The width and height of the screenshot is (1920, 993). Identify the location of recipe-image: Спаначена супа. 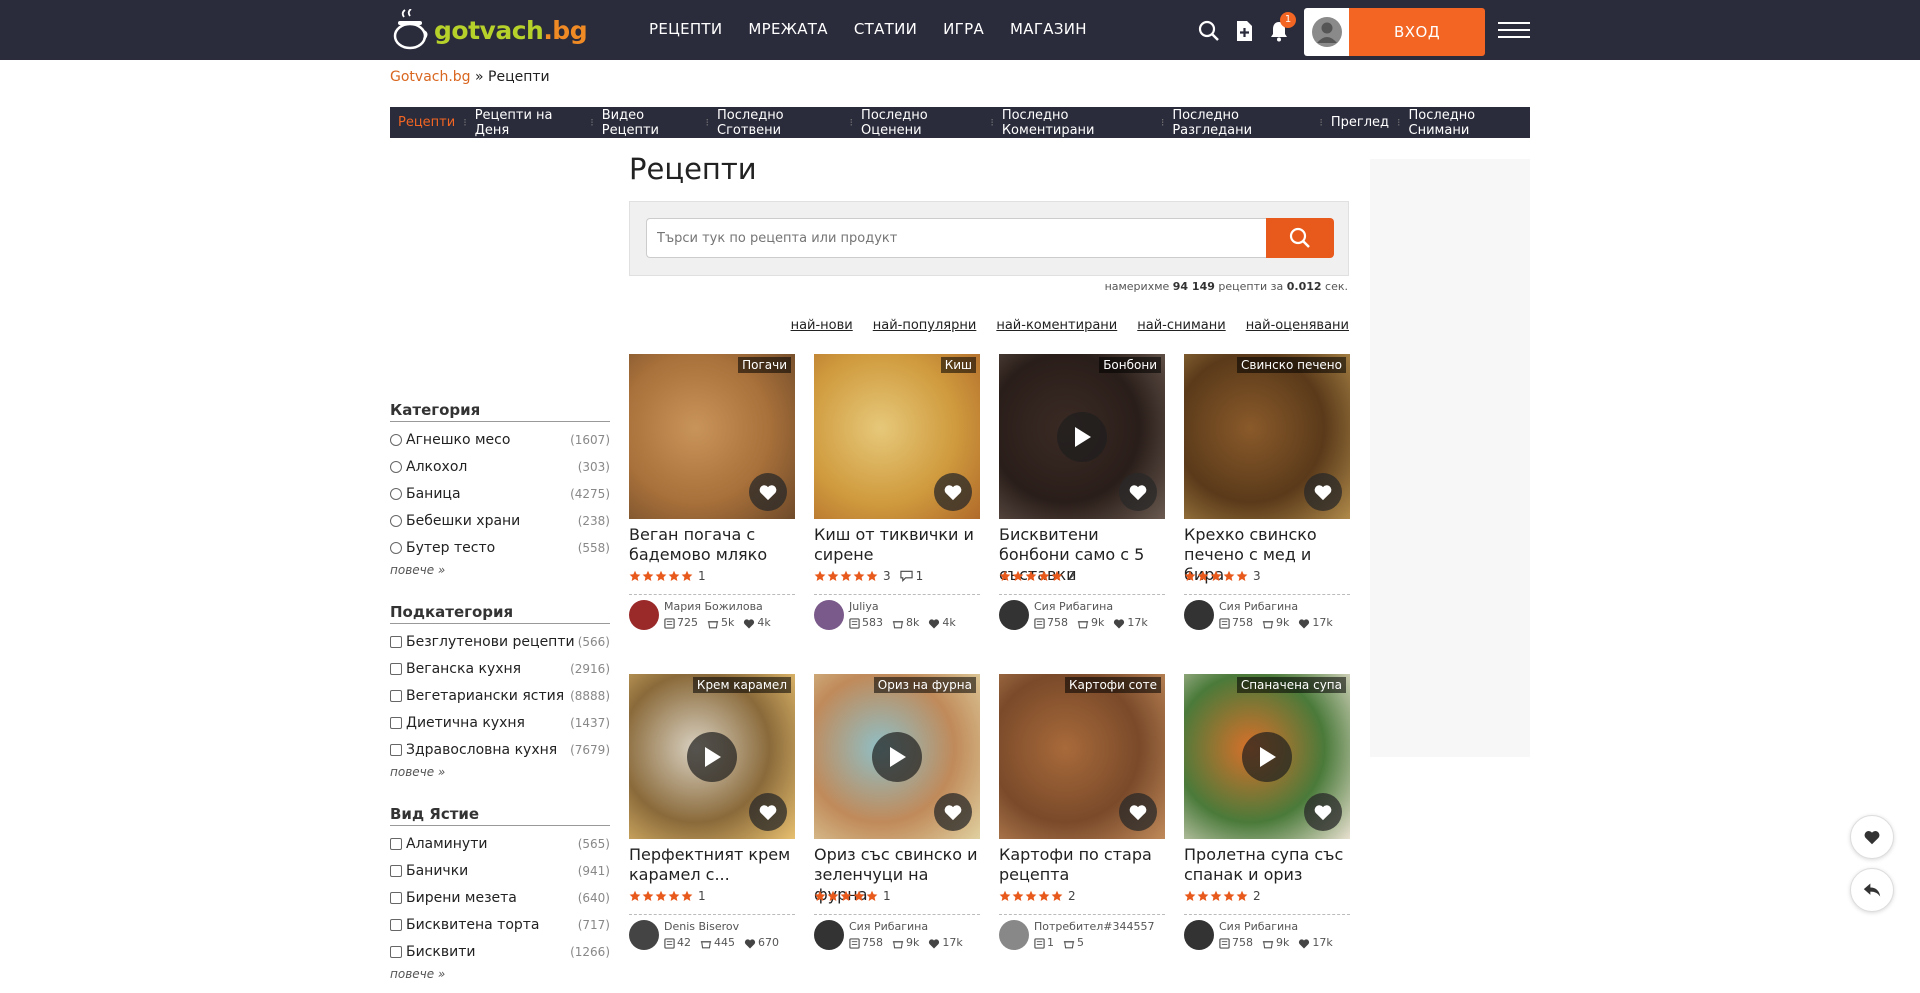
(1267, 756).